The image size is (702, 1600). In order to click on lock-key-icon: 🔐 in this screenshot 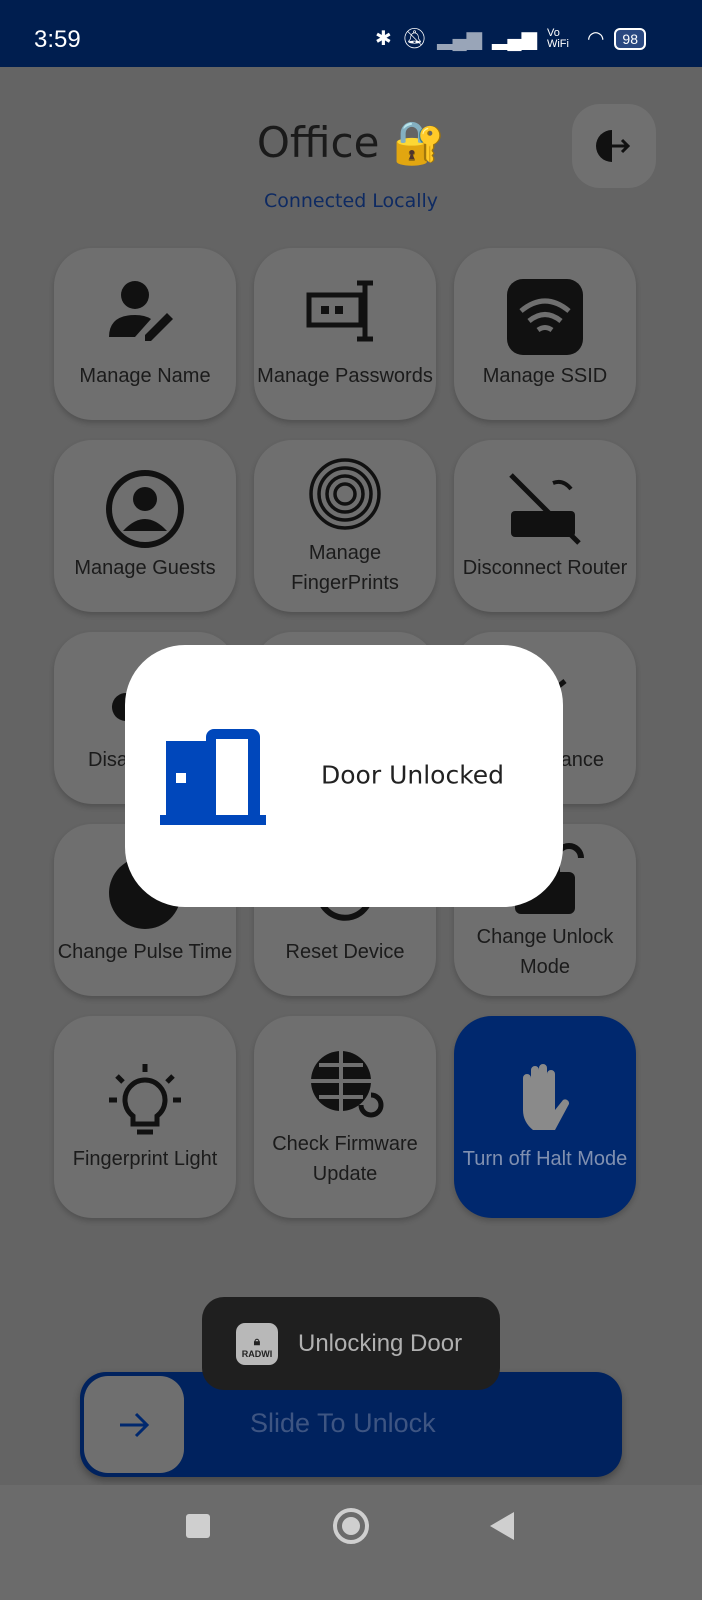, I will do `click(419, 142)`.